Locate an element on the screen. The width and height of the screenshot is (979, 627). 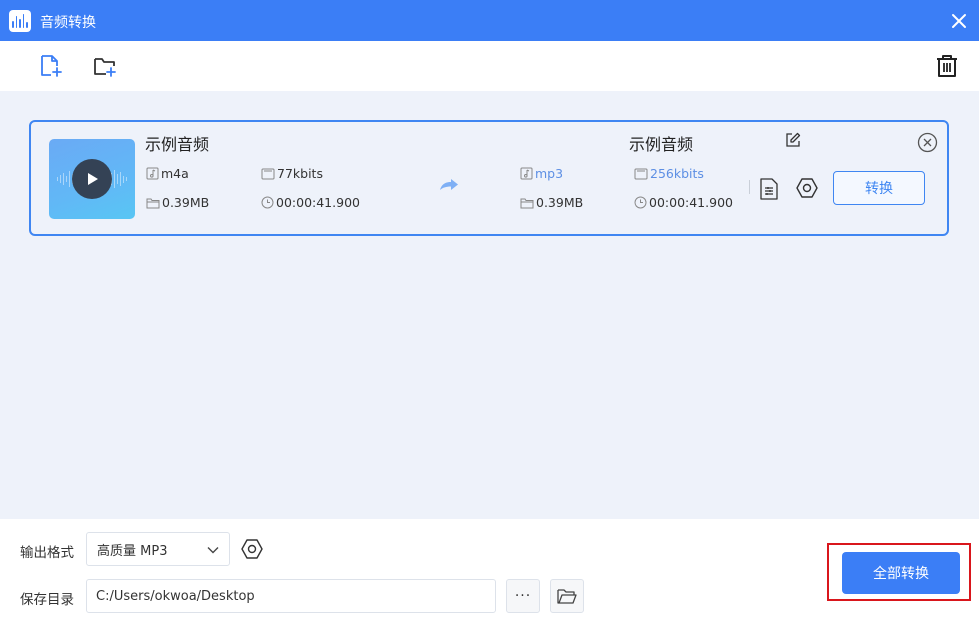
divider is located at coordinates (749, 187).